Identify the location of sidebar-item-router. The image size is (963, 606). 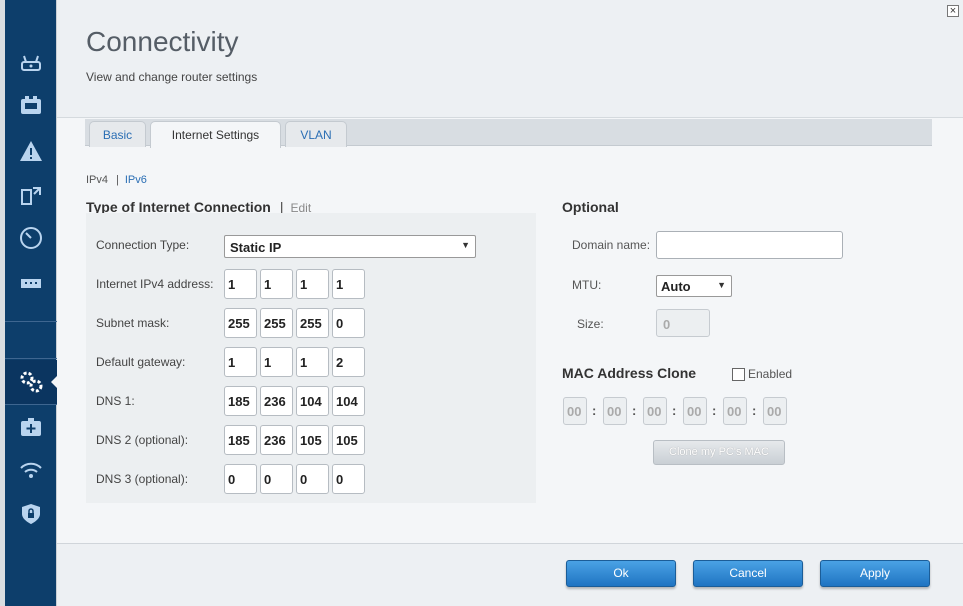
(31, 64).